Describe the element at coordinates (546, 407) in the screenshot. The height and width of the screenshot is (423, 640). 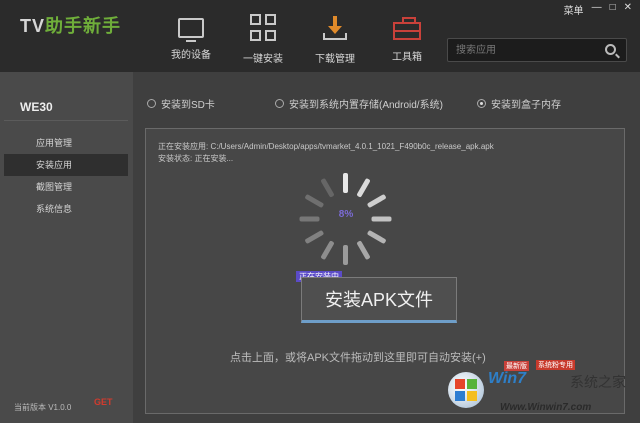
I see `watermark-url: Www.Winwin7.com` at that location.